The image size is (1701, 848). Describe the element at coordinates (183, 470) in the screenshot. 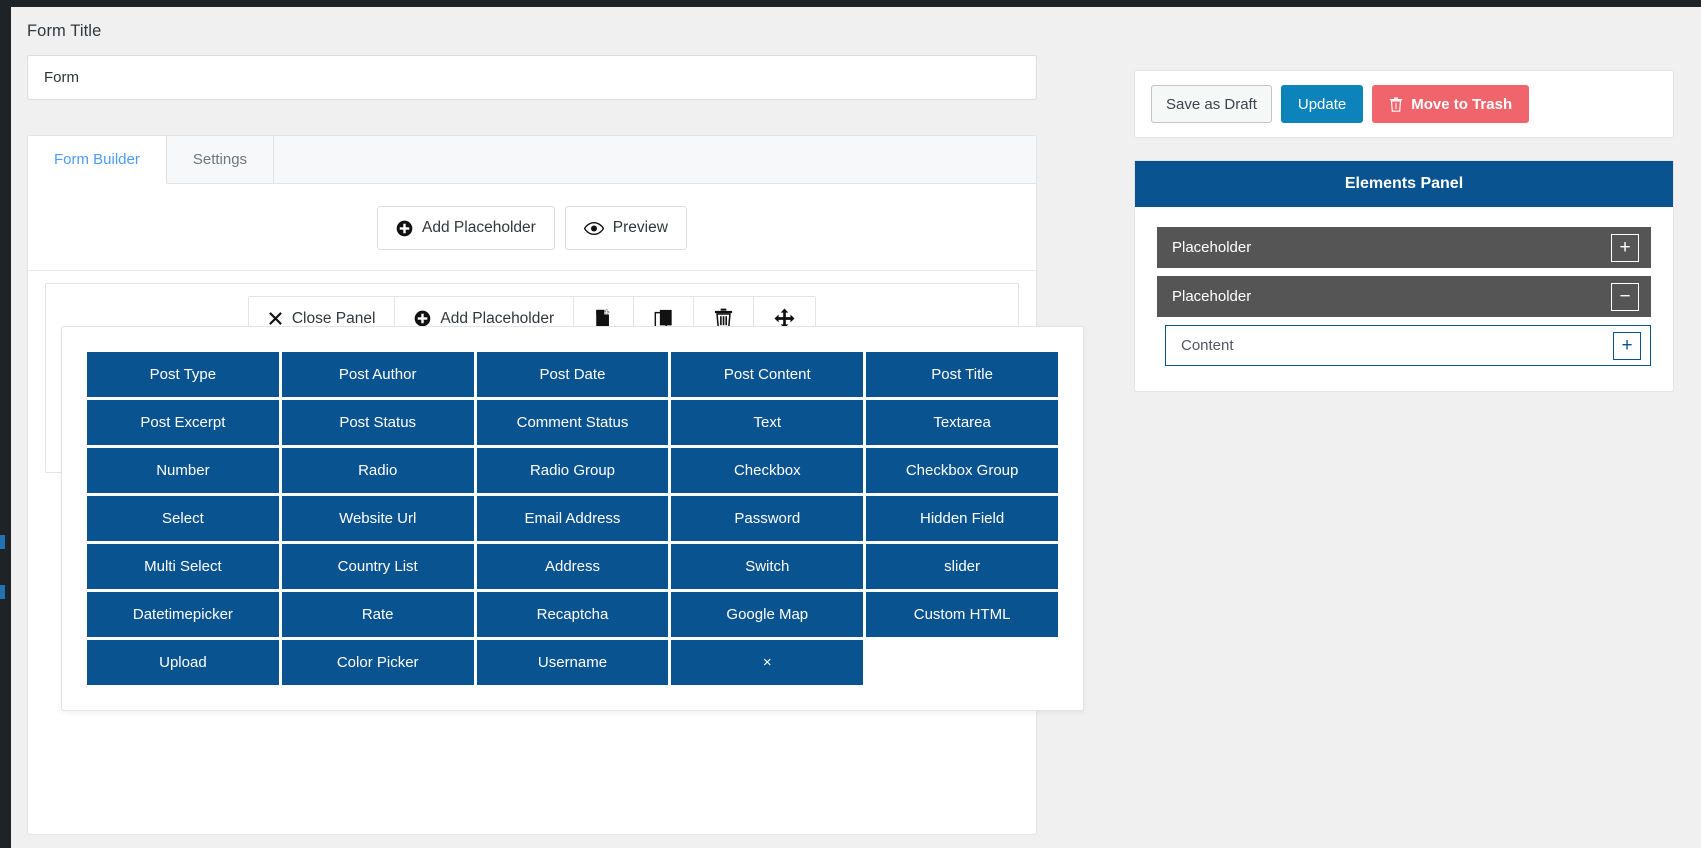

I see `field-type-cell: Number` at that location.